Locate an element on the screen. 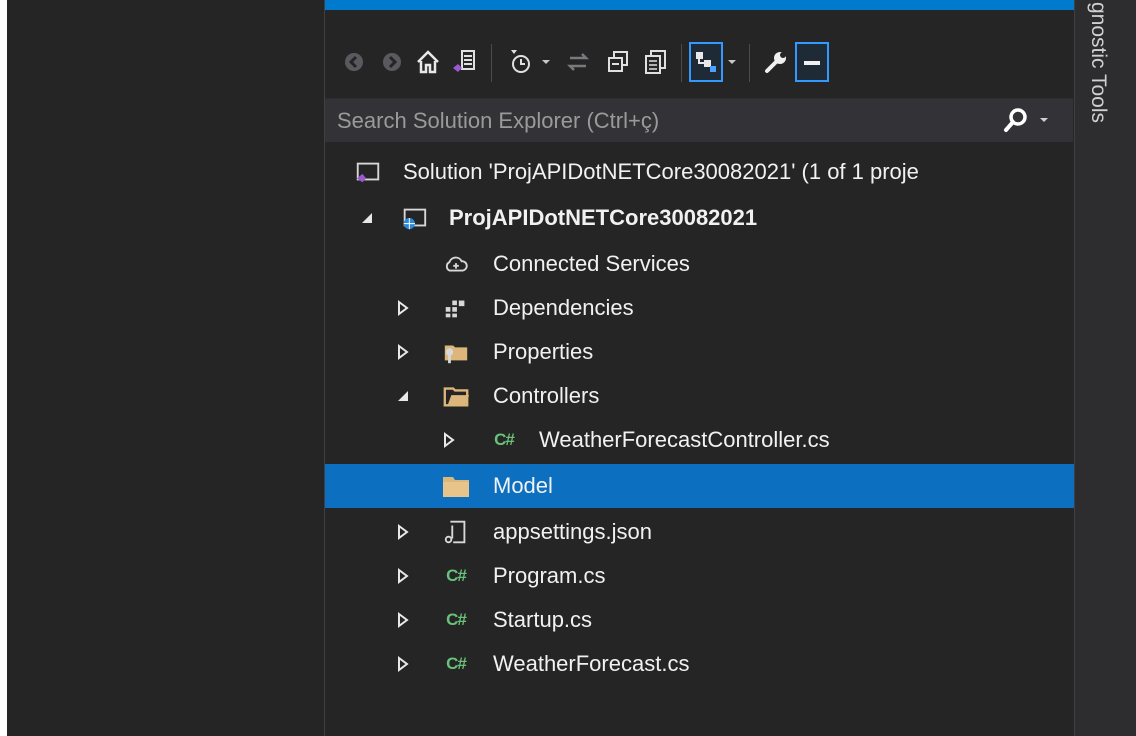 Image resolution: width=1136 pixels, height=736 pixels. web-project-icon is located at coordinates (414, 218).